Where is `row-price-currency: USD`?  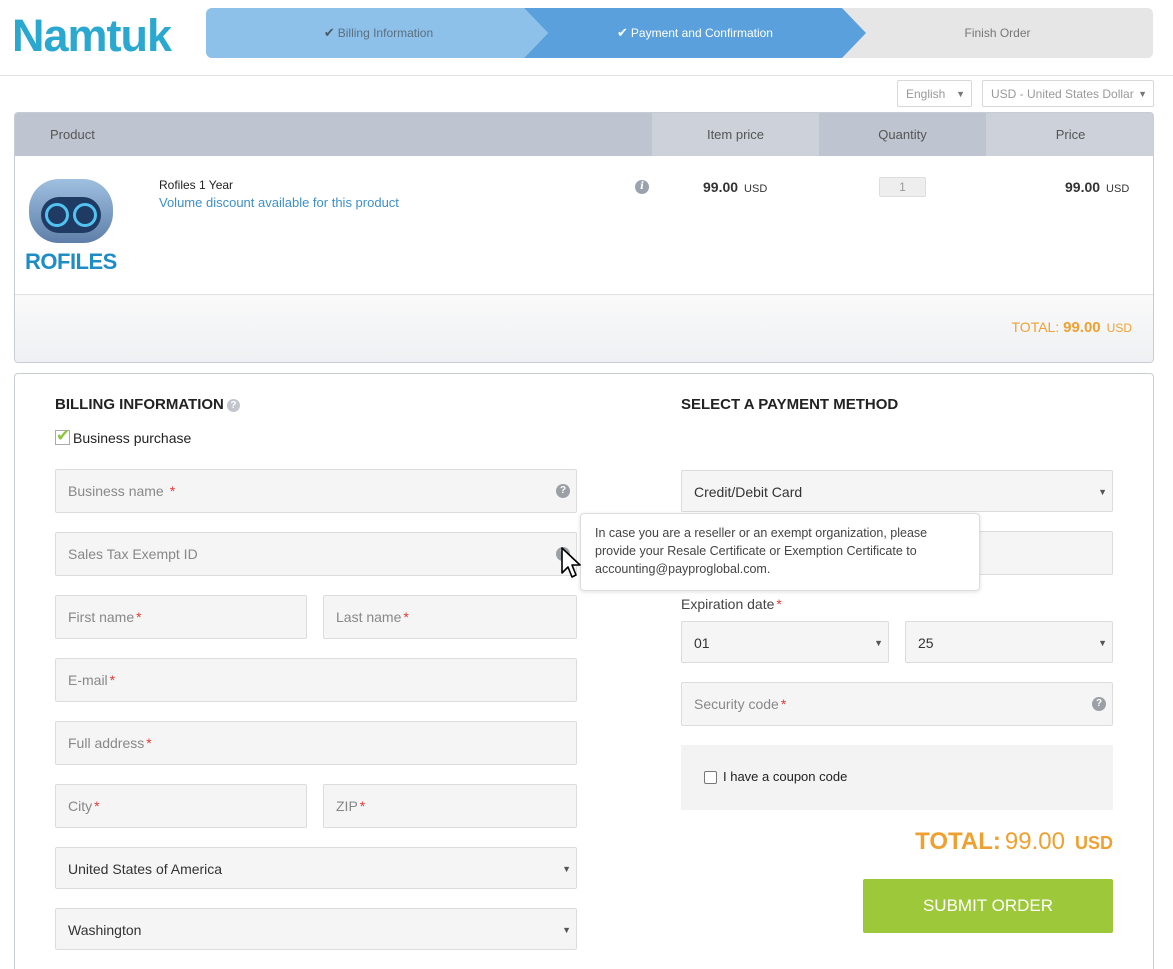 row-price-currency: USD is located at coordinates (1118, 189).